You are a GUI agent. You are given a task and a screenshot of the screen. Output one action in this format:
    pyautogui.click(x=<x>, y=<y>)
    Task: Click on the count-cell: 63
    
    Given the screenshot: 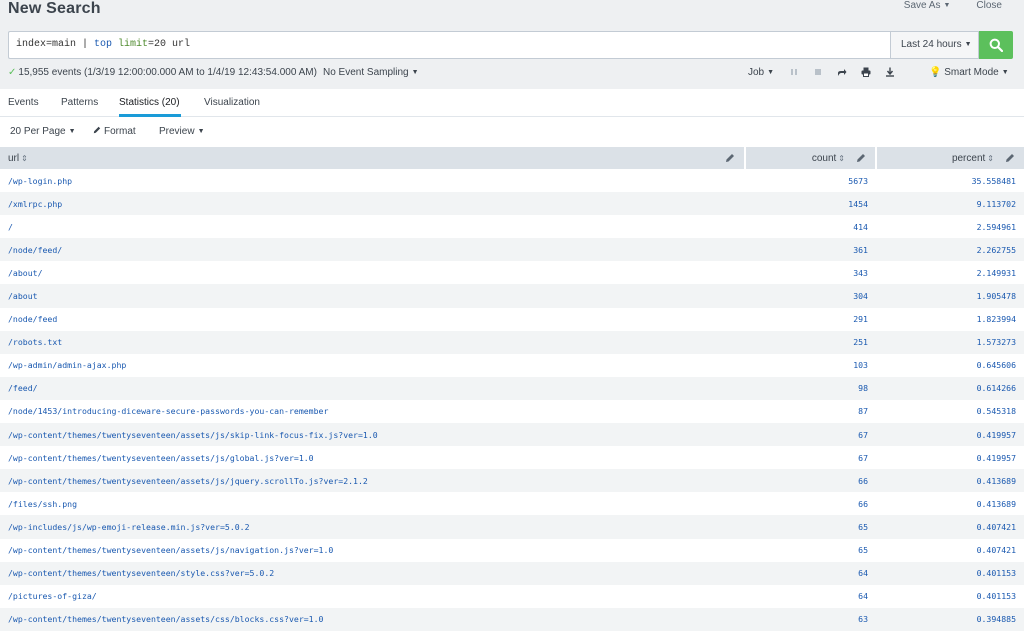 What is the action you would take?
    pyautogui.click(x=810, y=619)
    